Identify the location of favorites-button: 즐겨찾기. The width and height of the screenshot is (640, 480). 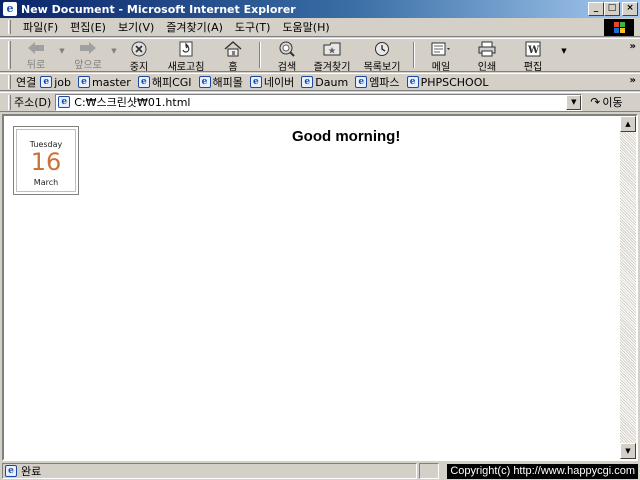
(332, 56).